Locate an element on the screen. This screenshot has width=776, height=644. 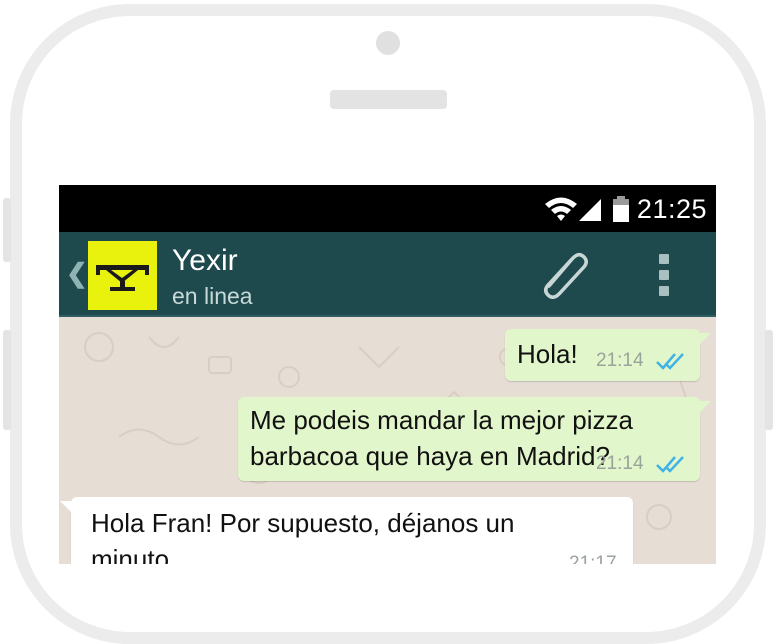
message-text: Hola! is located at coordinates (547, 354).